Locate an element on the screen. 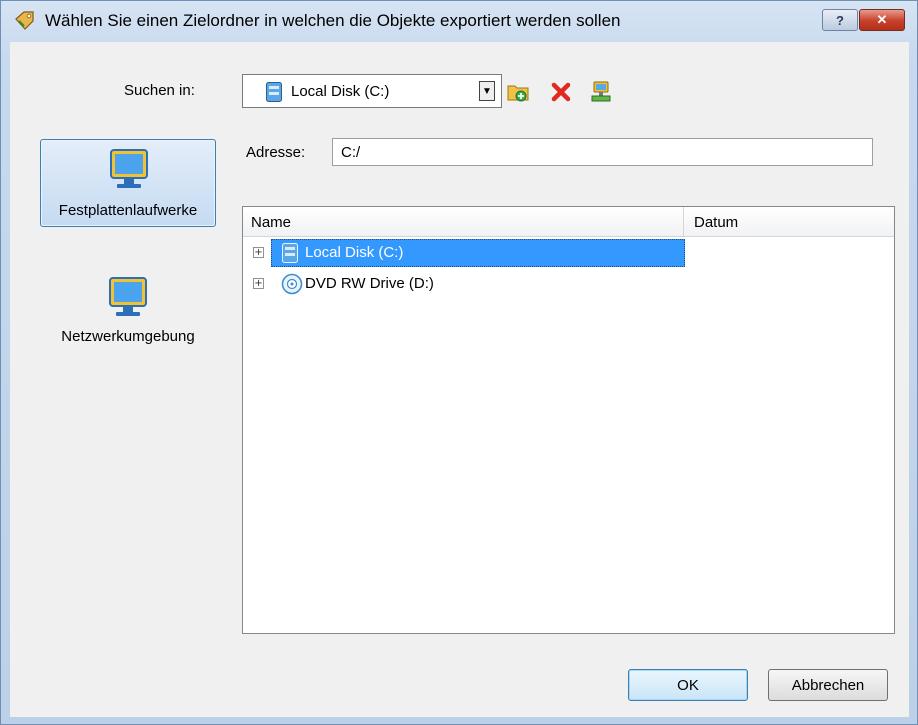 The width and height of the screenshot is (918, 725). lookin-label: Suchen in: is located at coordinates (159, 90).